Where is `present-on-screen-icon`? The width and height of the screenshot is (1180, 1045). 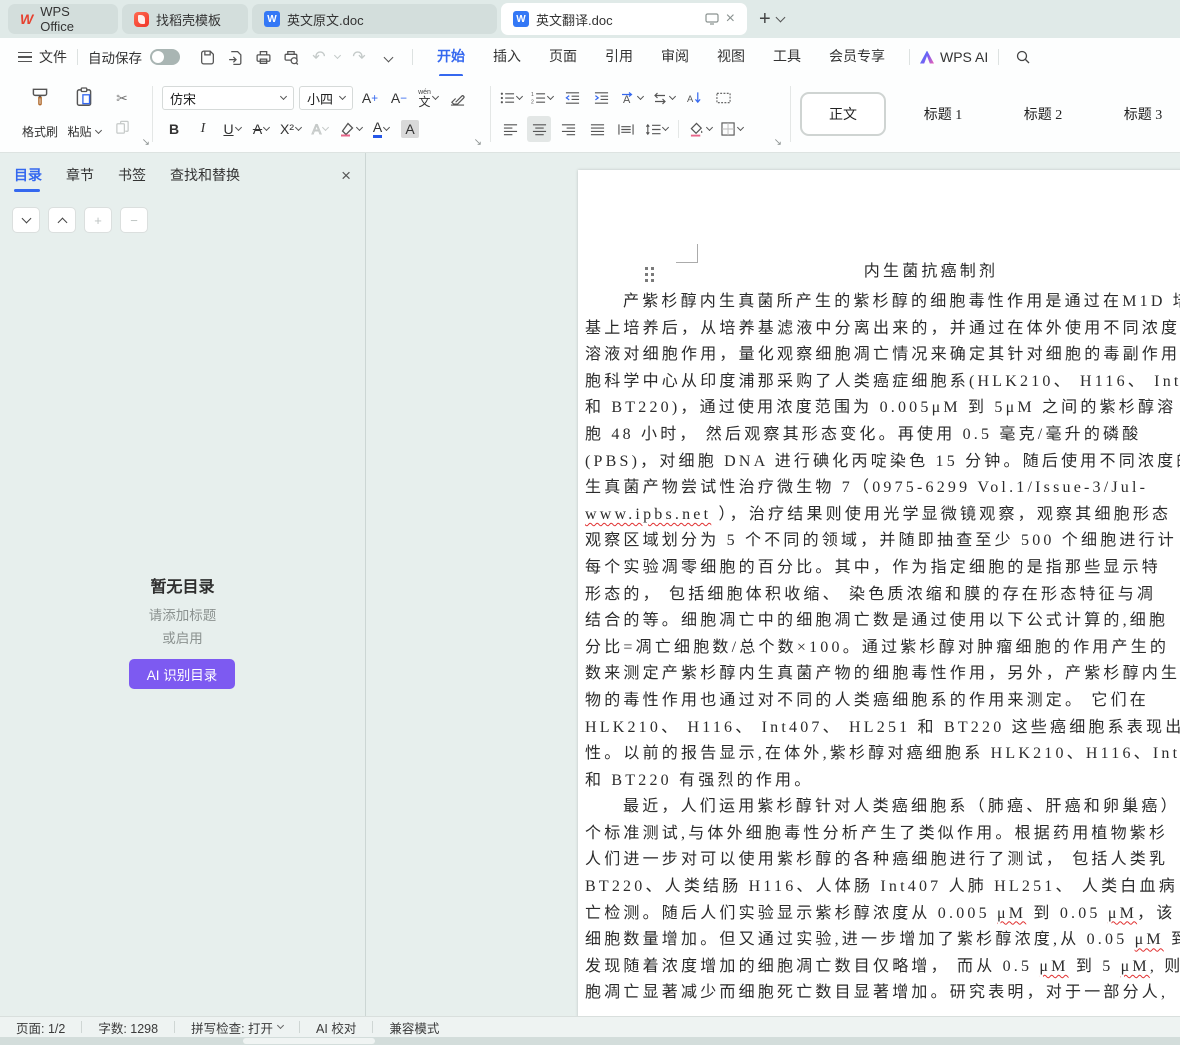
present-on-screen-icon is located at coordinates (712, 19).